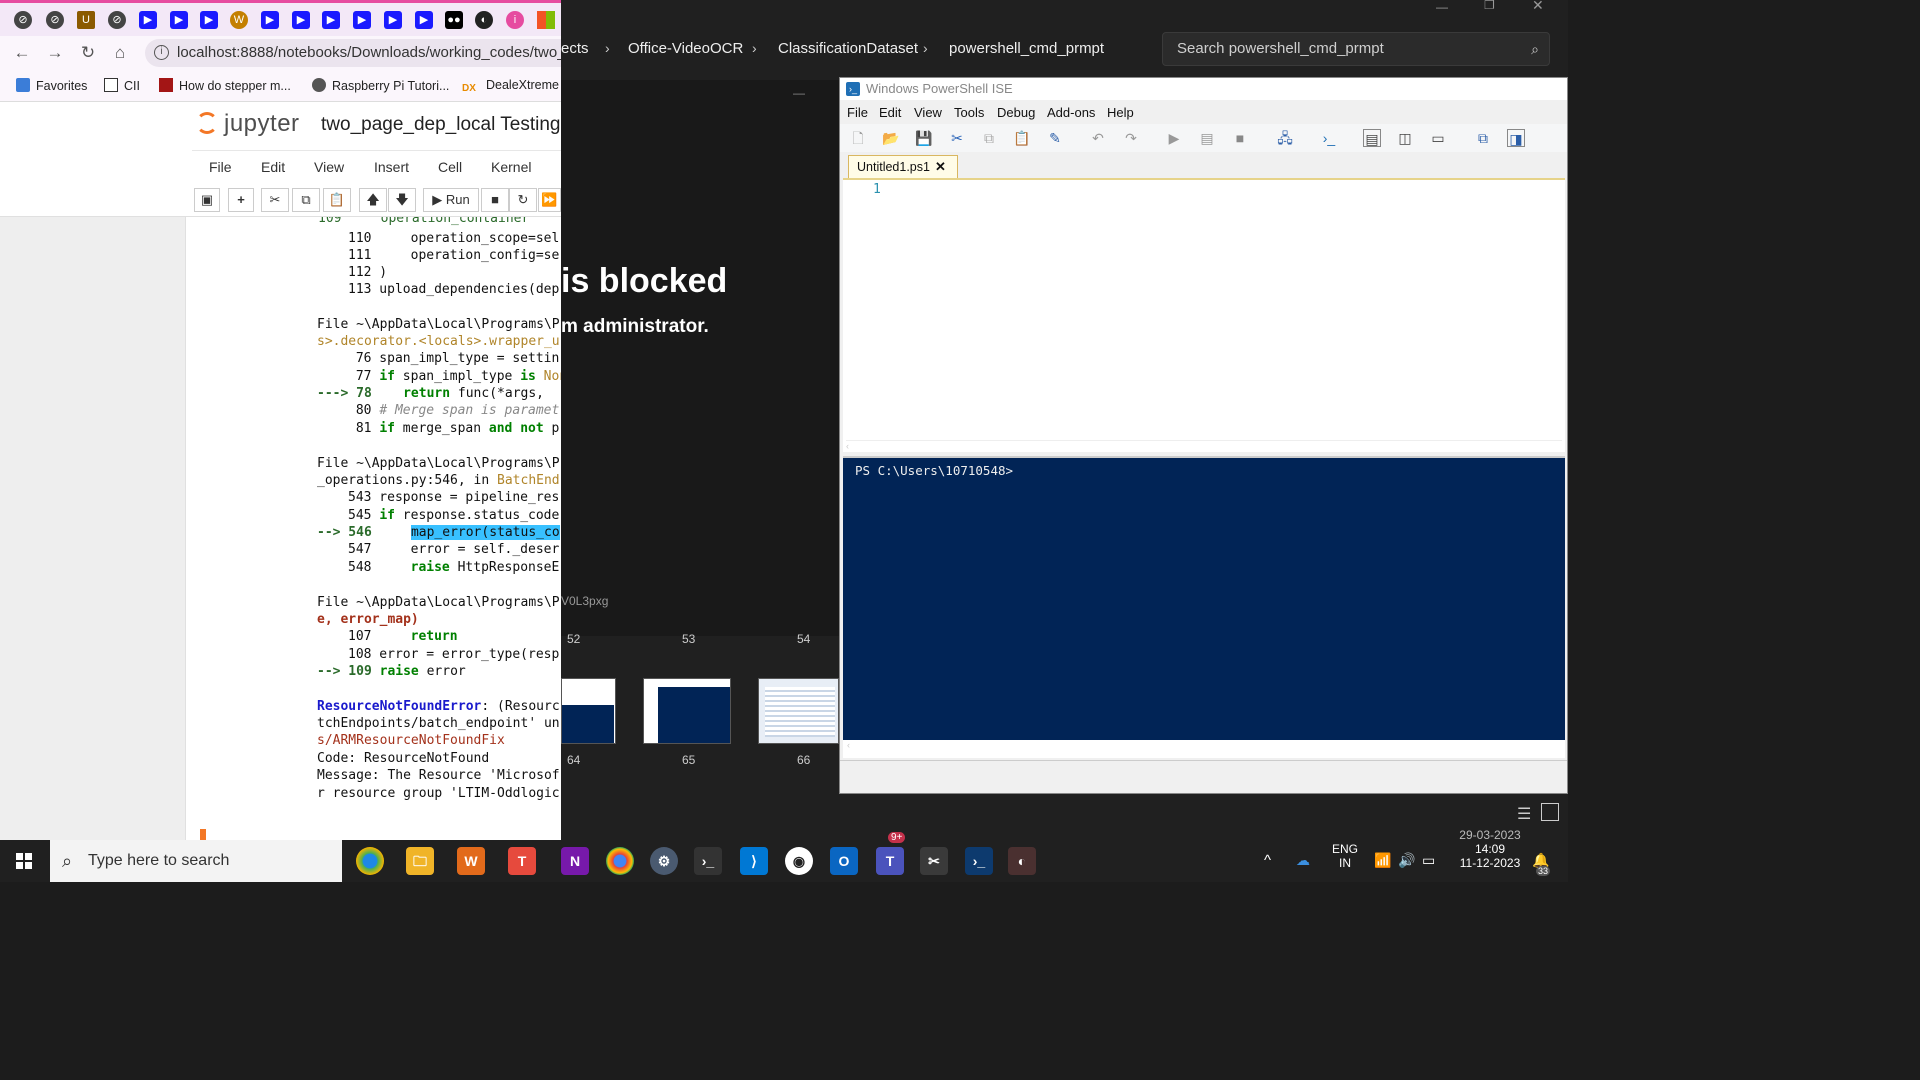 The width and height of the screenshot is (1920, 1080). I want to click on editor-scrollbar: ‹, so click(1204, 446).